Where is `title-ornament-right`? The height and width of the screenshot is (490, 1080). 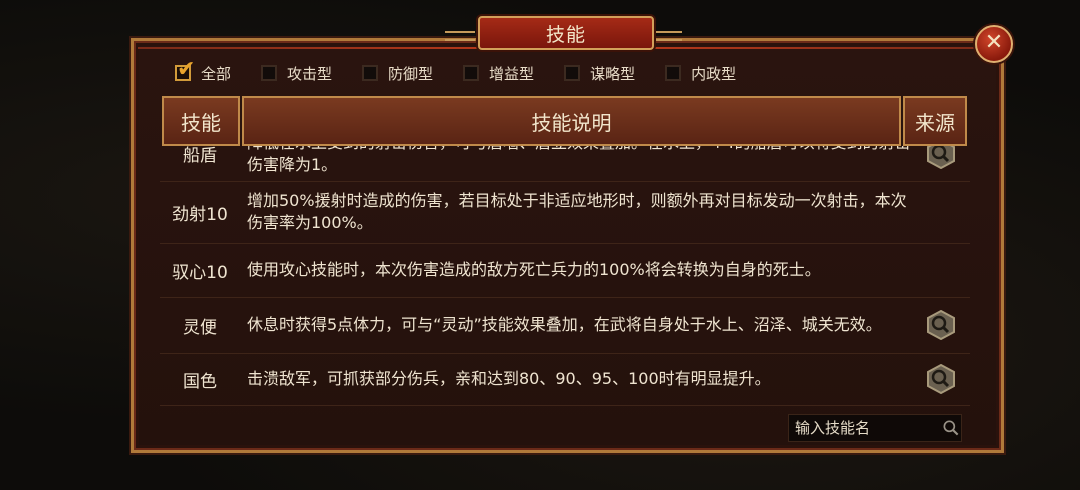 title-ornament-right is located at coordinates (667, 36).